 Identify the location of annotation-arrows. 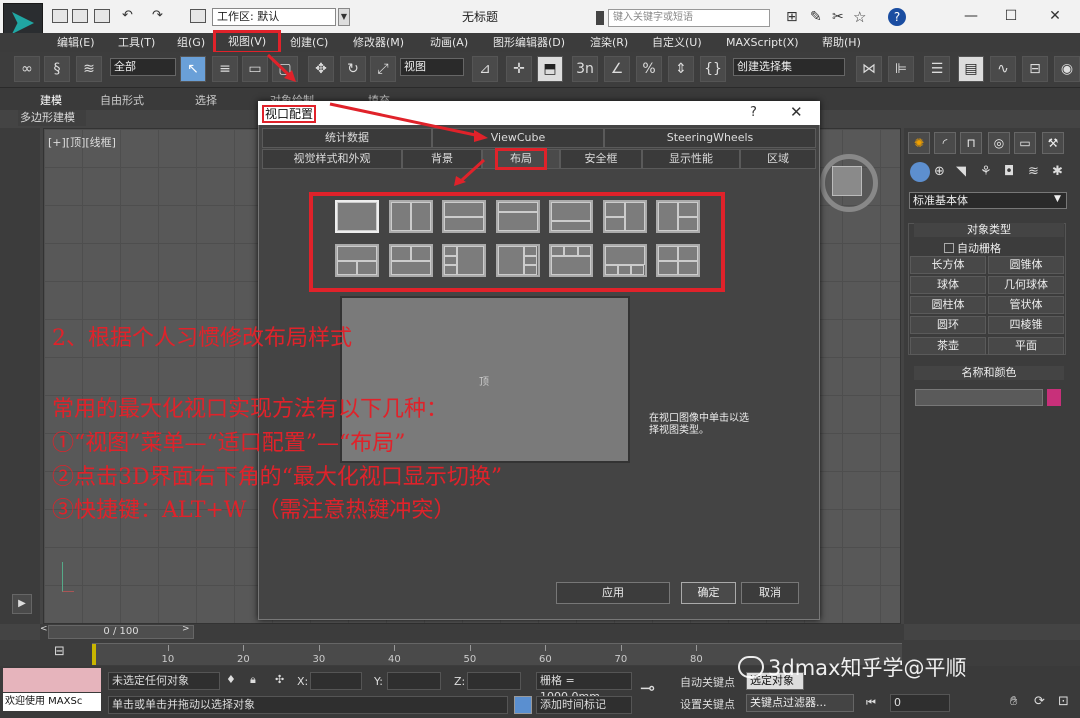
(377, 119).